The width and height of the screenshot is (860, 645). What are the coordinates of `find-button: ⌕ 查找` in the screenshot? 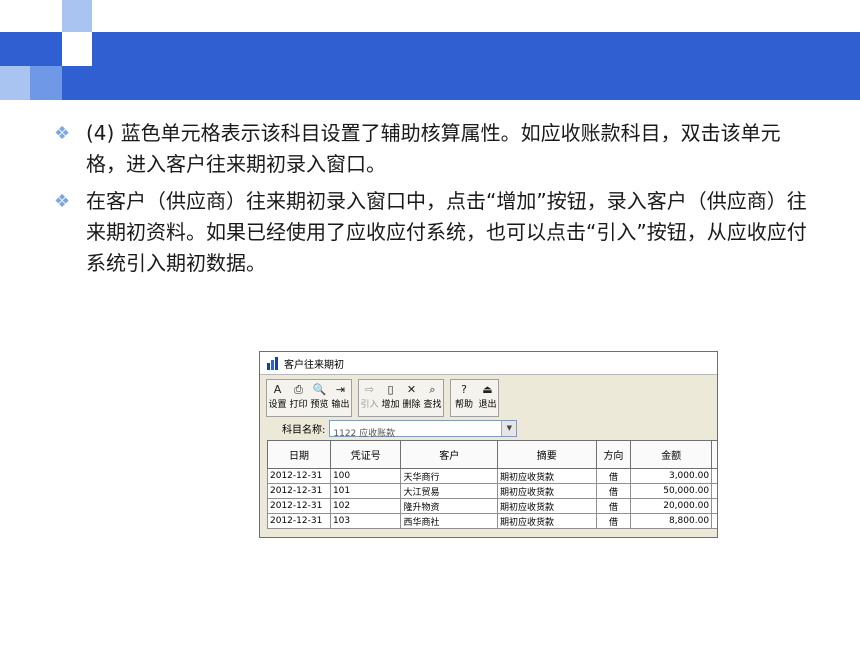 It's located at (432, 398).